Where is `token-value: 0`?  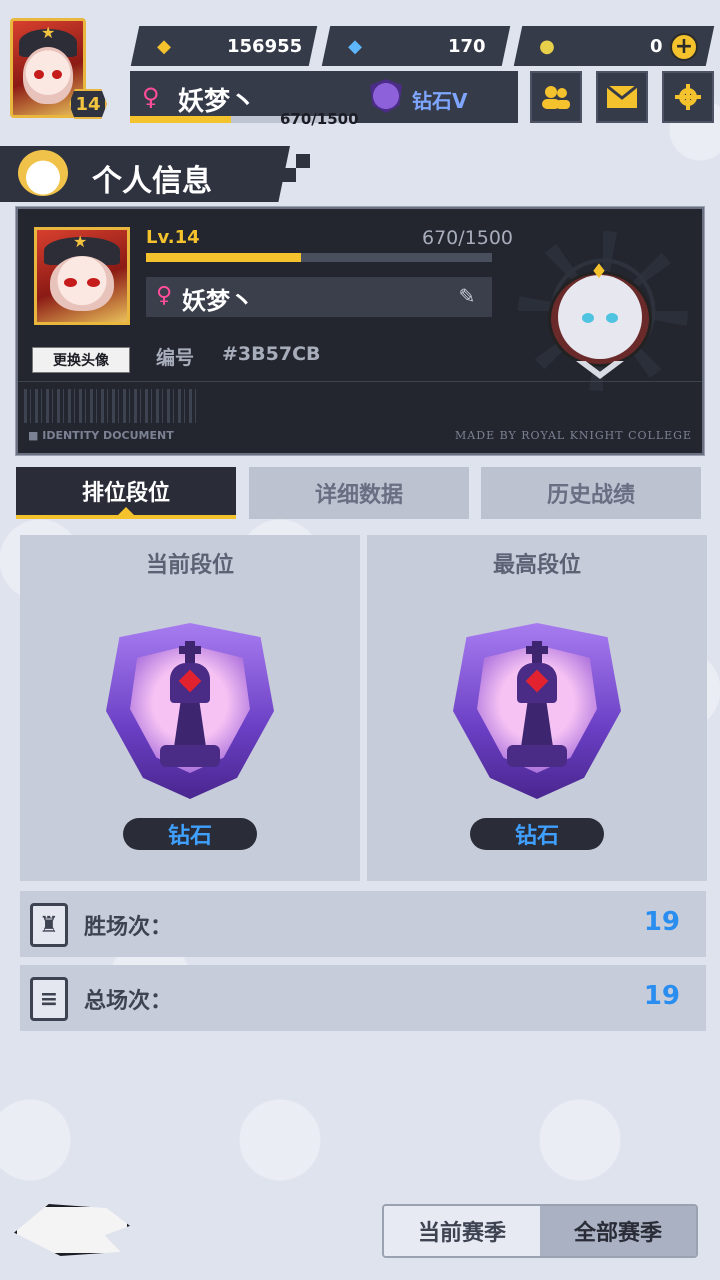
token-value: 0 is located at coordinates (656, 46).